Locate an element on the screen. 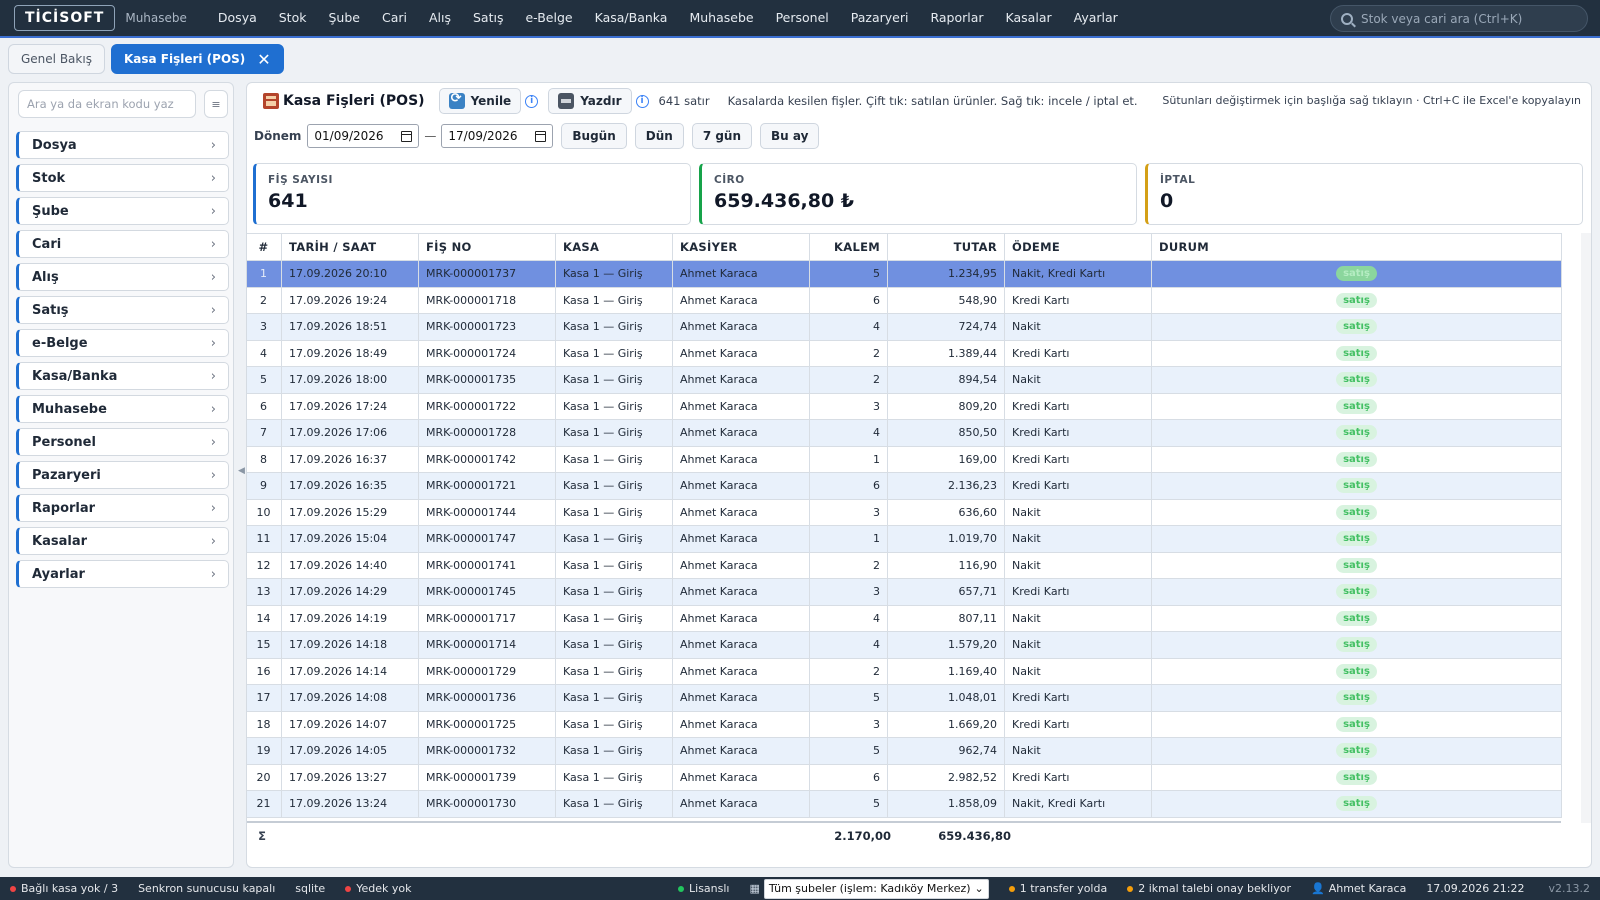 The height and width of the screenshot is (900, 1600). collapse-sidebar-icon: ◀ is located at coordinates (241, 471).